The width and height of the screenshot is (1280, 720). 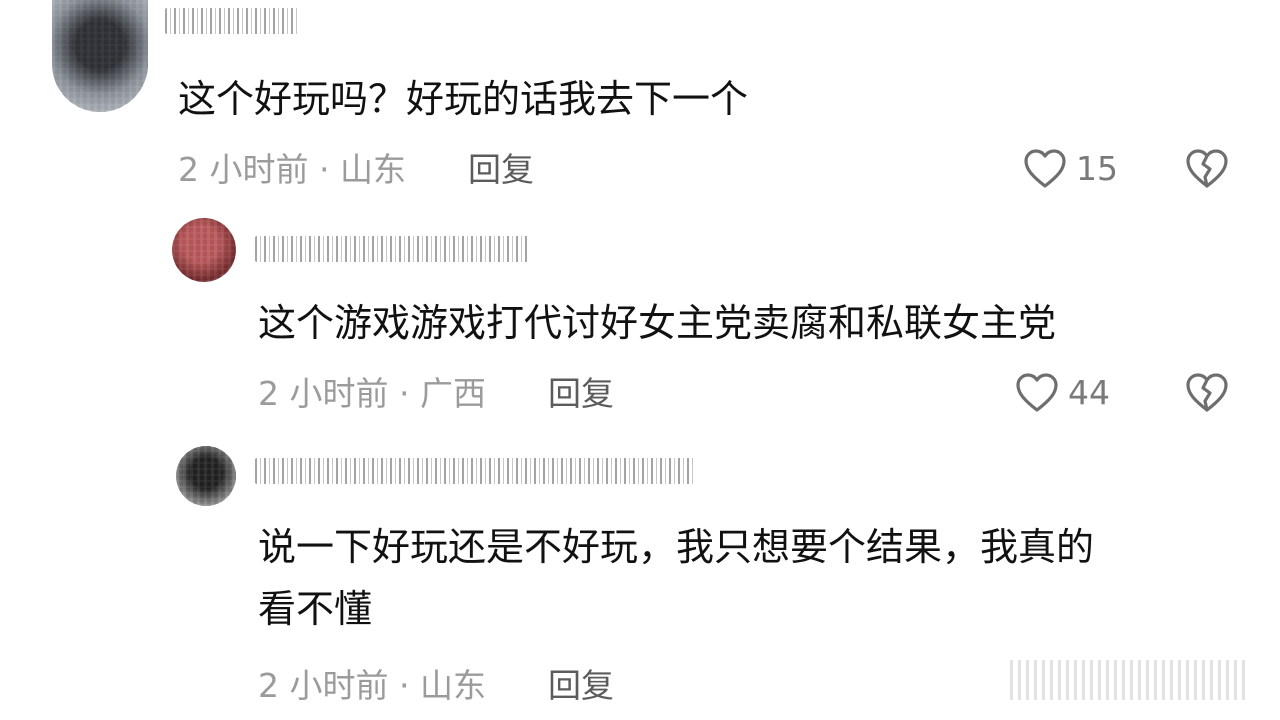 I want to click on like-count: 44, so click(x=1089, y=392).